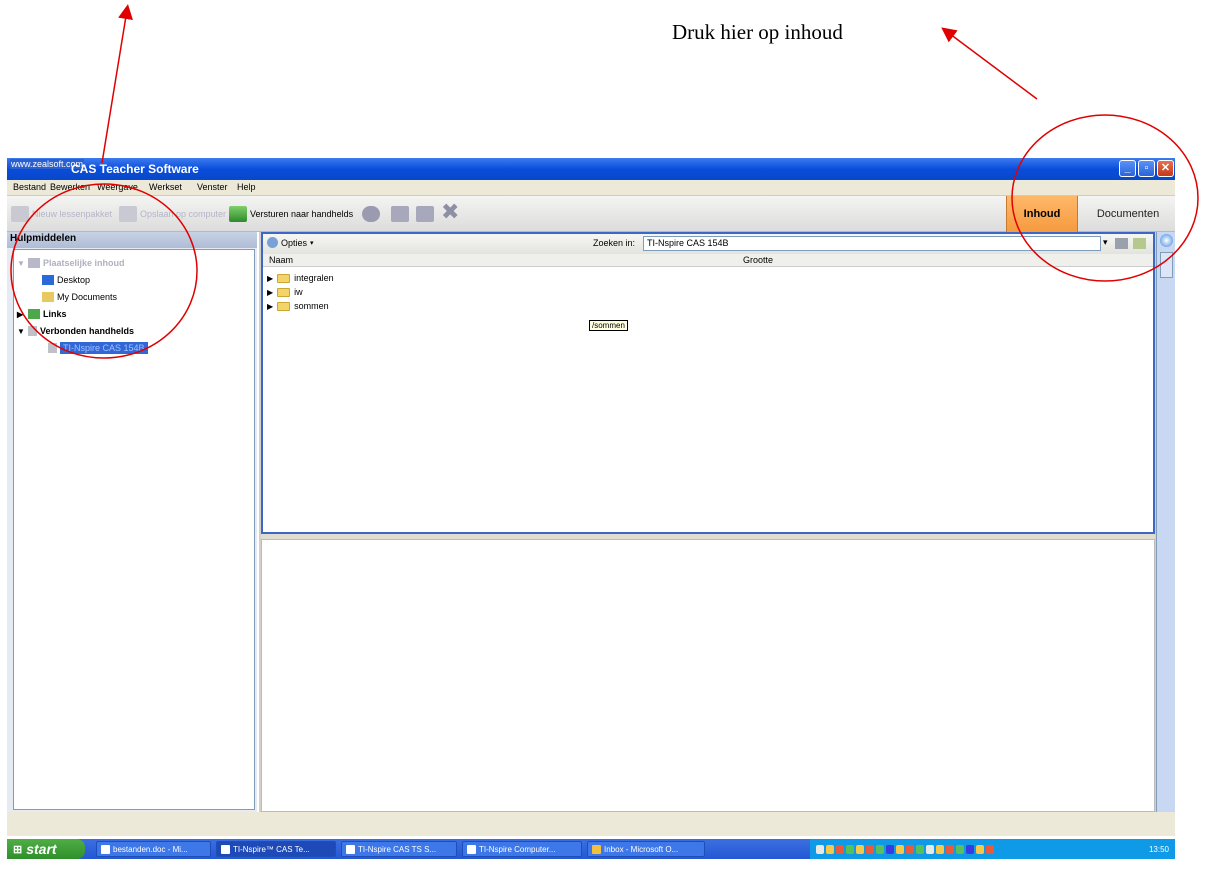 The width and height of the screenshot is (1205, 881). Describe the element at coordinates (1105, 242) in the screenshot. I see `chevron-down-icon: ▾` at that location.